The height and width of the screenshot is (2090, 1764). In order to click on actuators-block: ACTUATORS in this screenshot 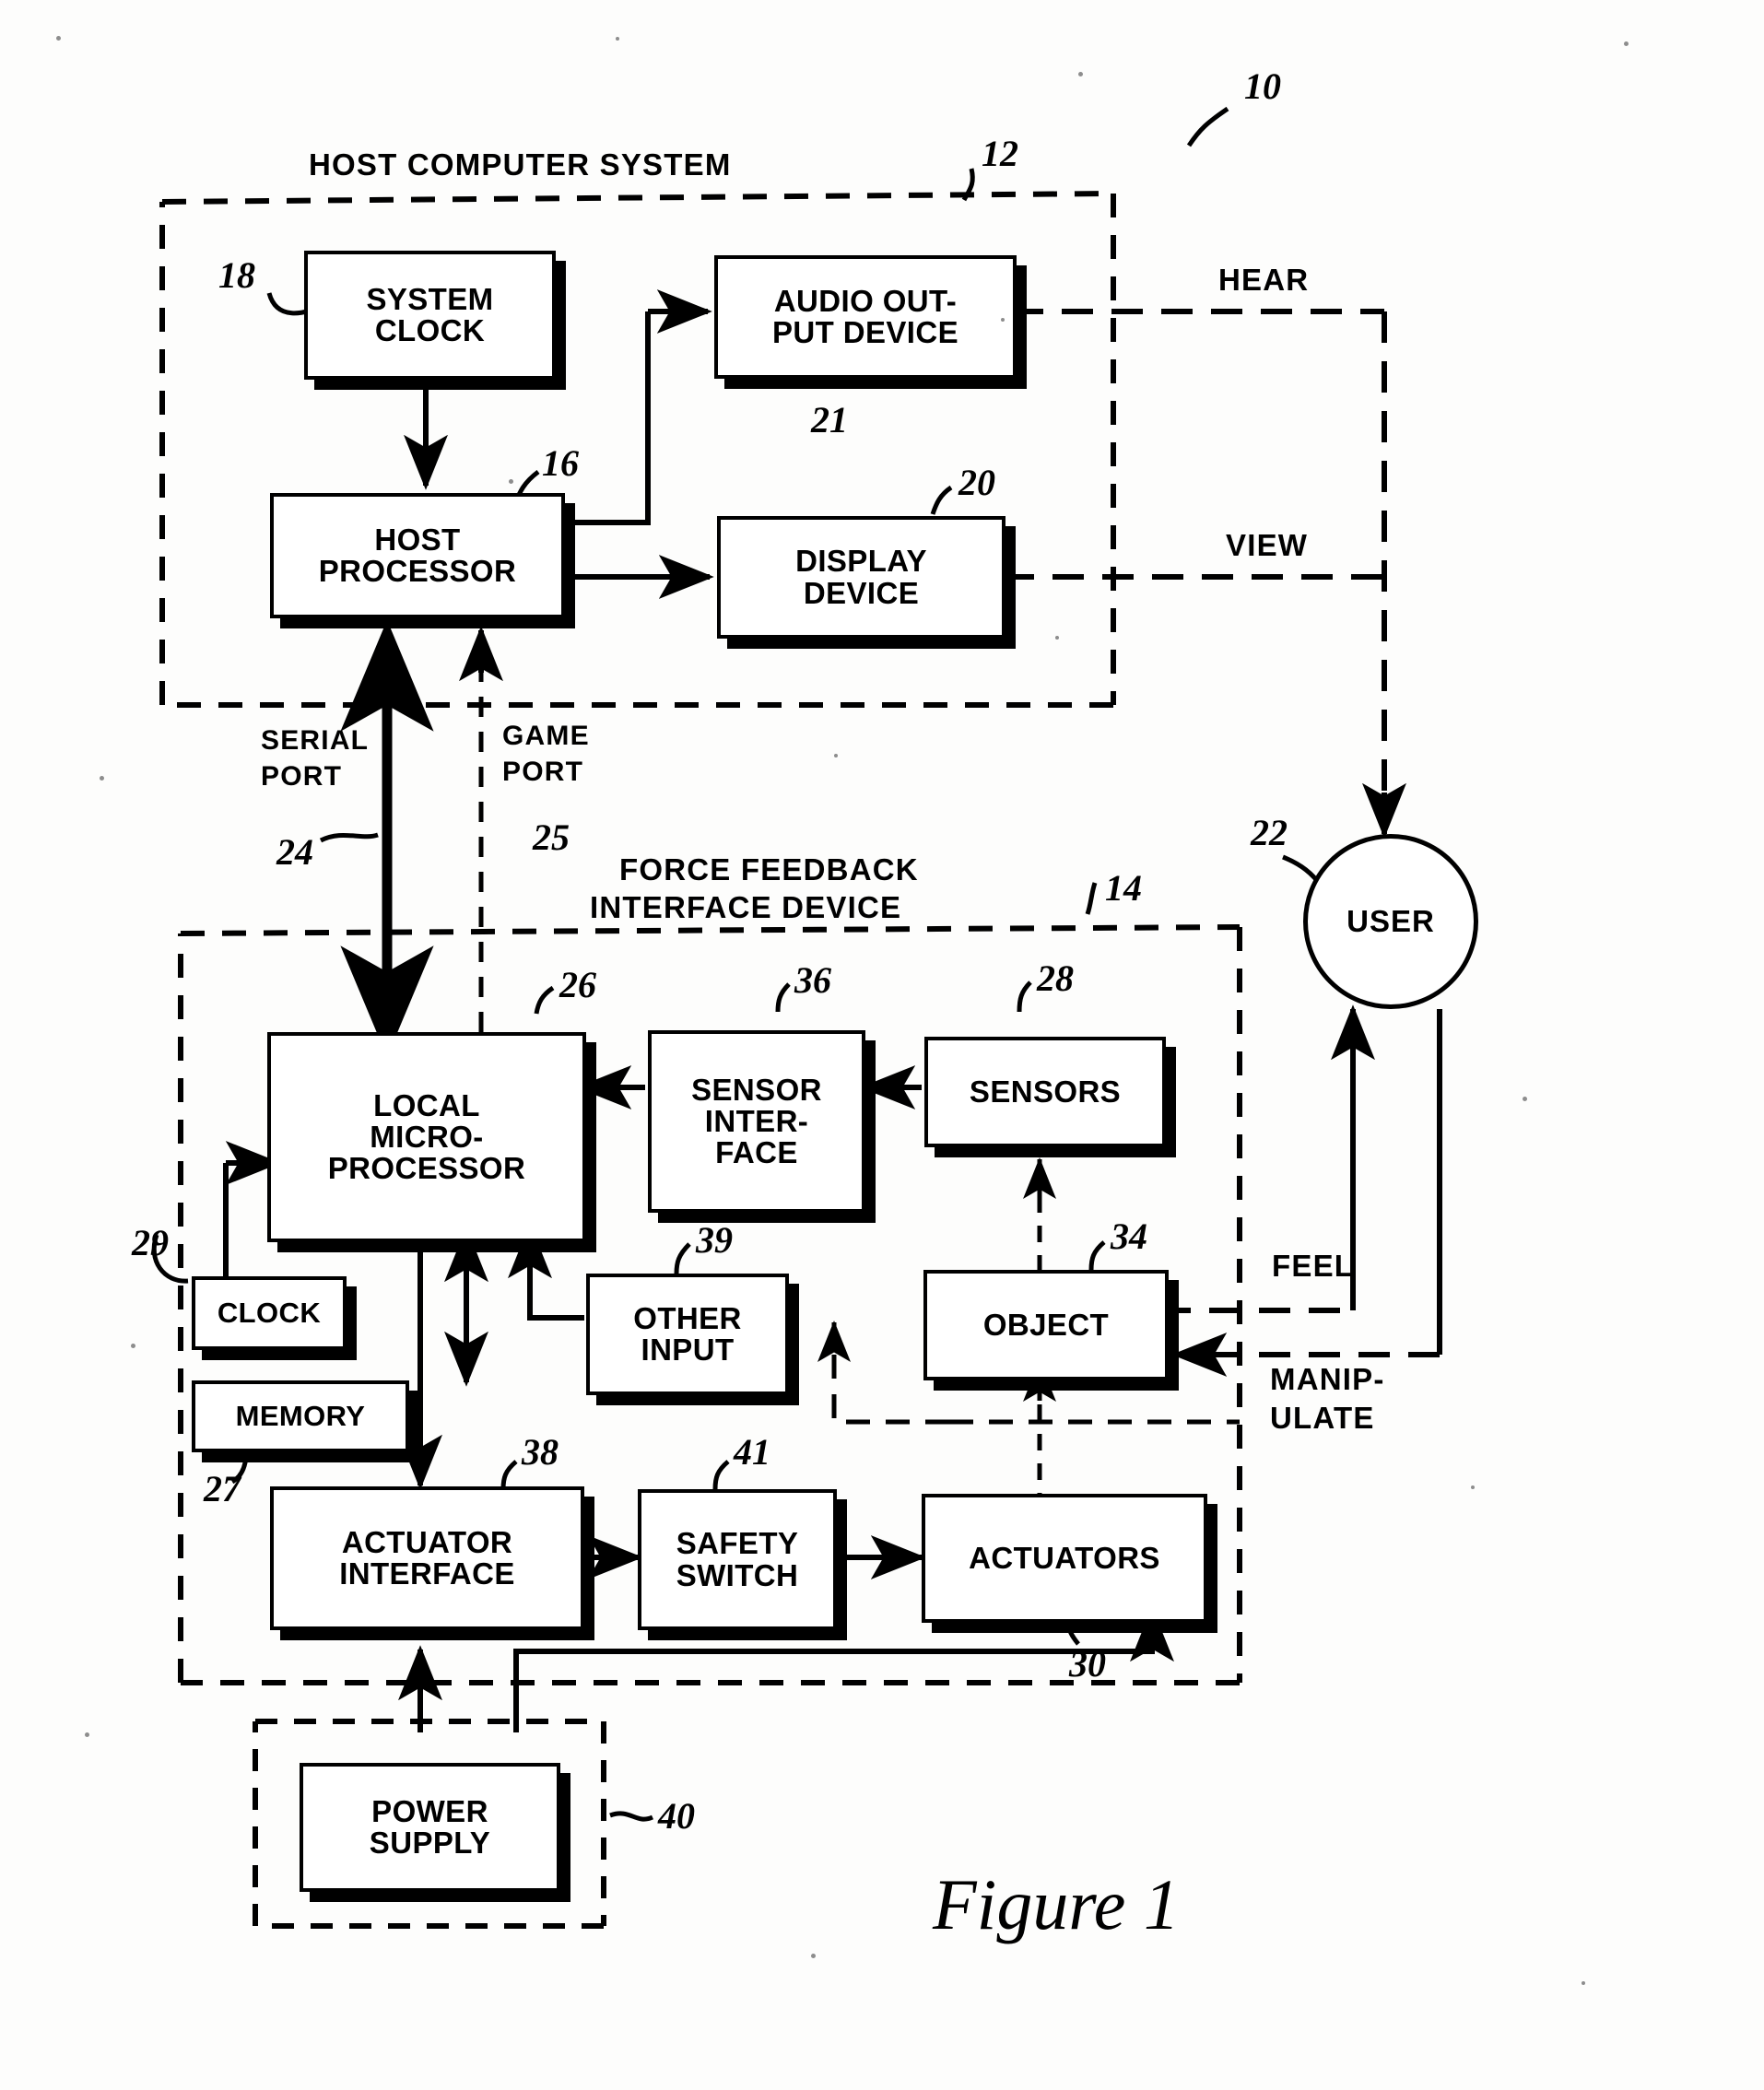, I will do `click(1064, 1559)`.